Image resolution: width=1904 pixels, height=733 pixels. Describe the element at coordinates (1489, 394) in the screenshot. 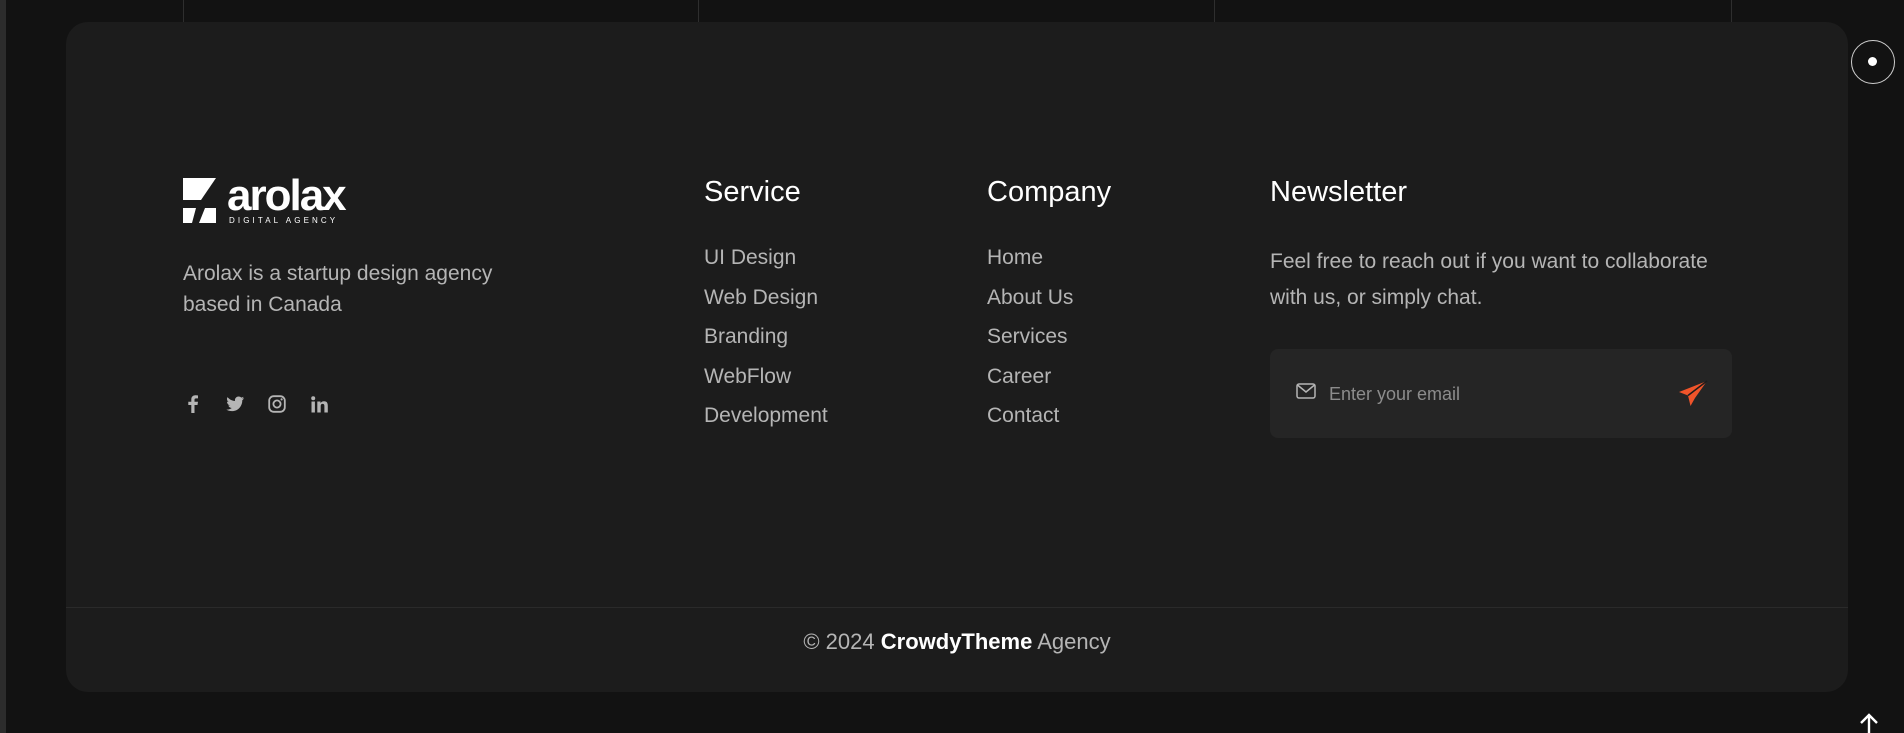

I see `email-input` at that location.